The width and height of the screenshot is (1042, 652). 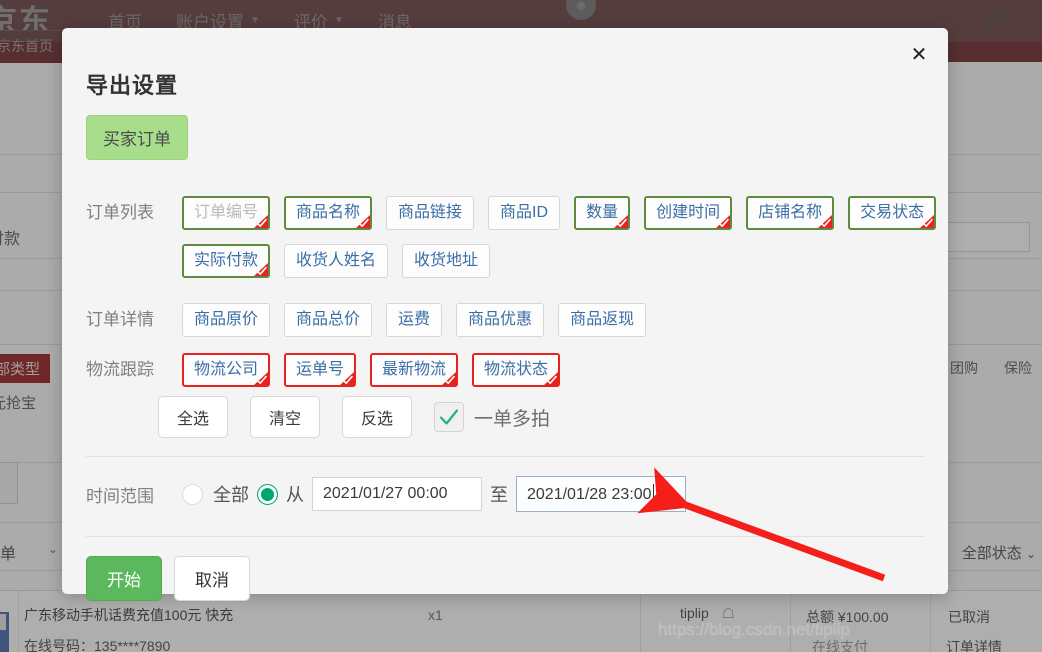 I want to click on field-chip-label: 创建时间, so click(x=688, y=212).